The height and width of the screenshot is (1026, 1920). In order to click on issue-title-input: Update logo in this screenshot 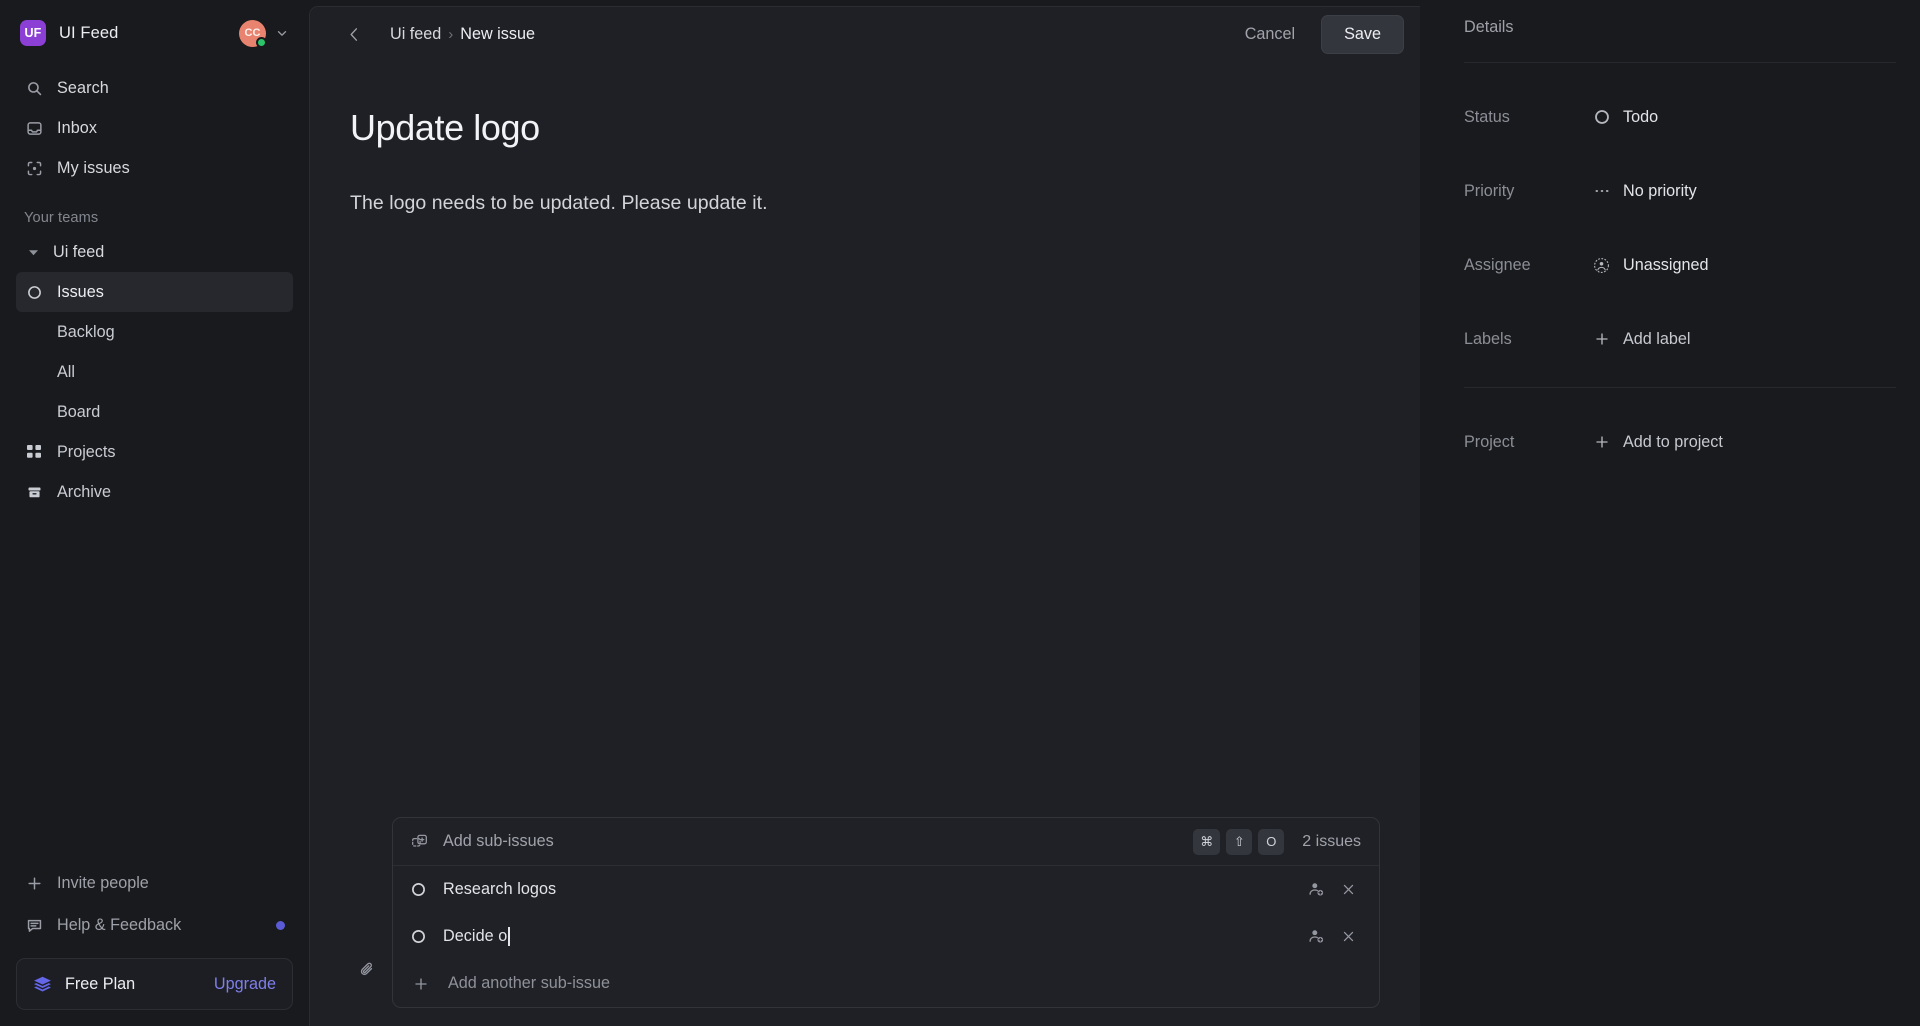, I will do `click(865, 128)`.